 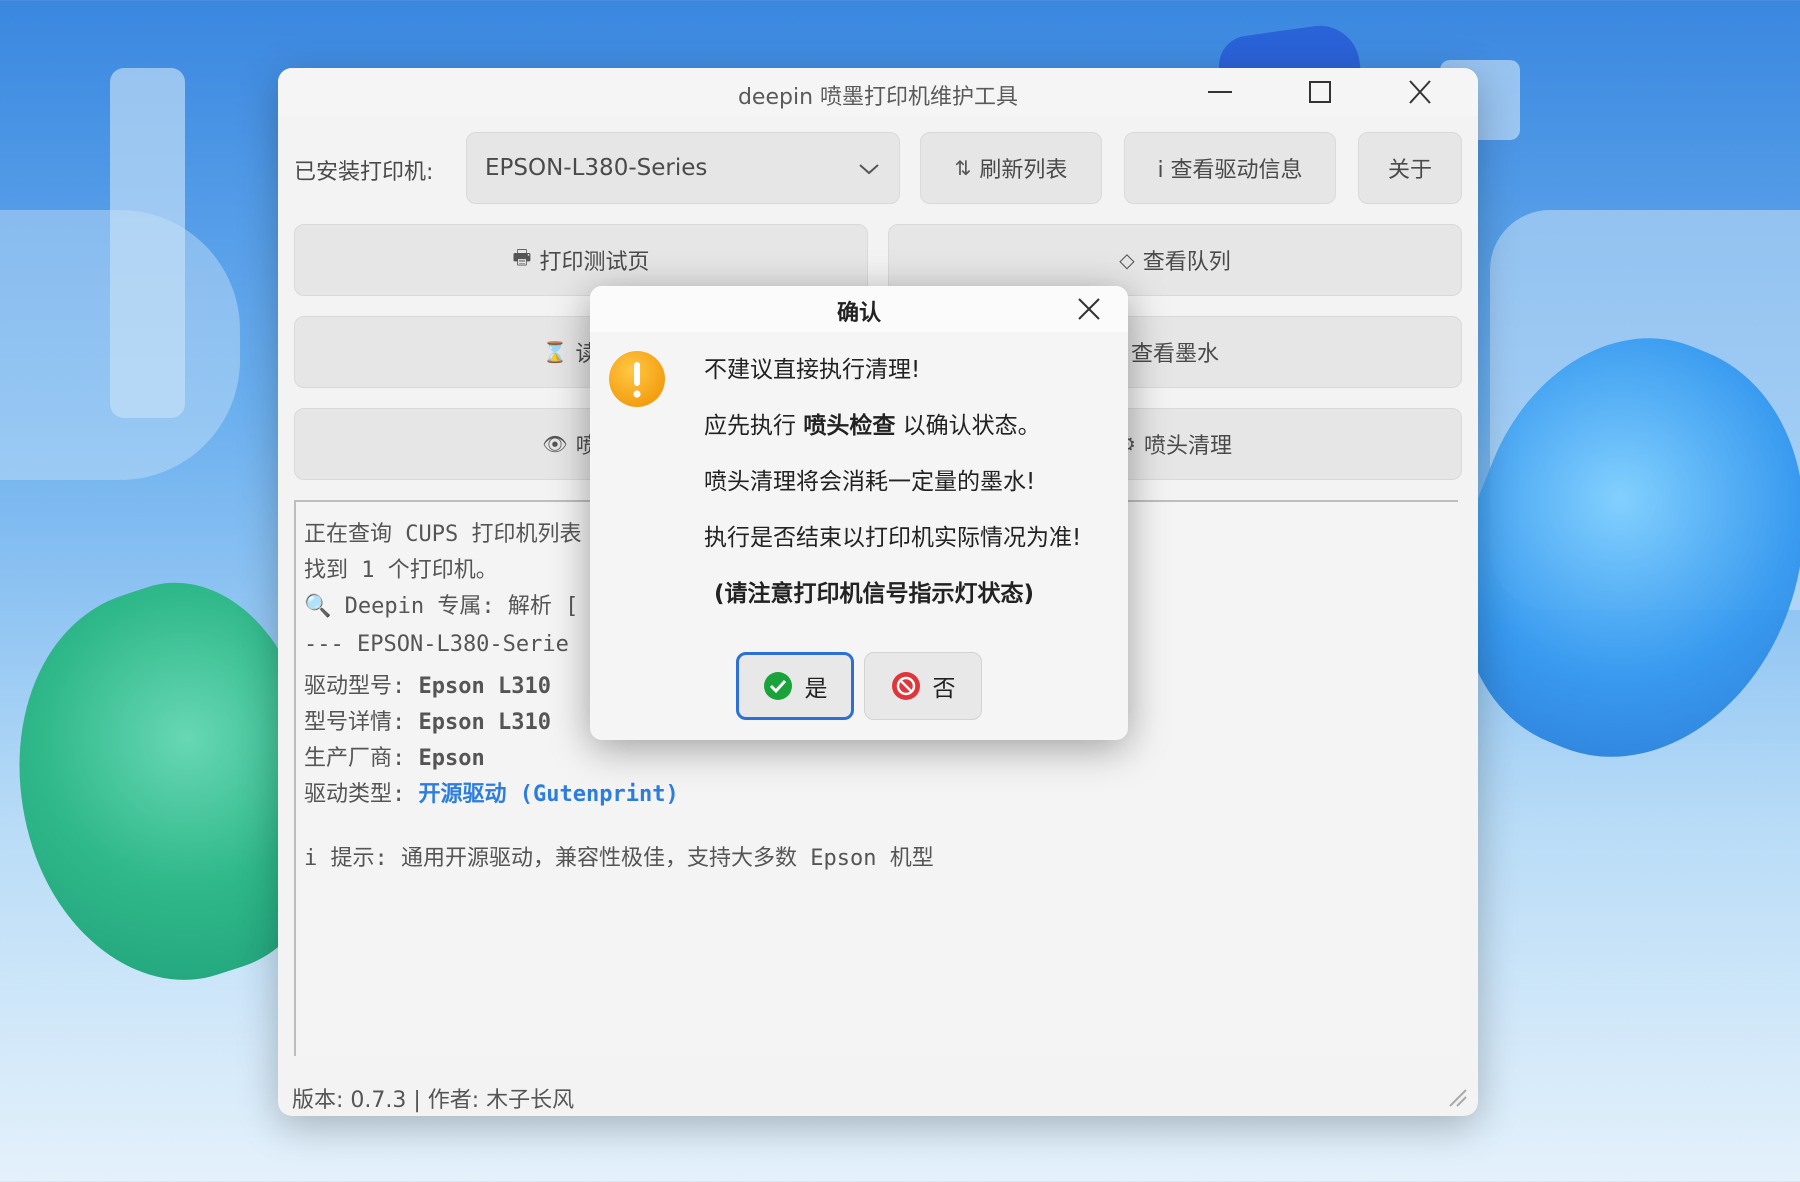 I want to click on maximize-button, so click(x=1320, y=92).